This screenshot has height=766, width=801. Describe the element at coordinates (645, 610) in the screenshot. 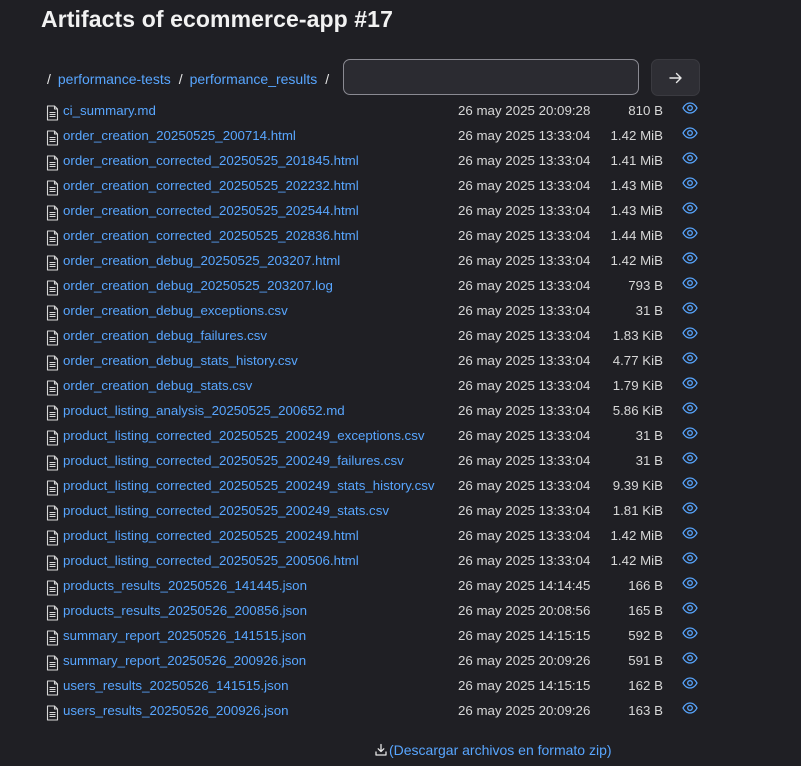

I see `file-size: 165 B` at that location.